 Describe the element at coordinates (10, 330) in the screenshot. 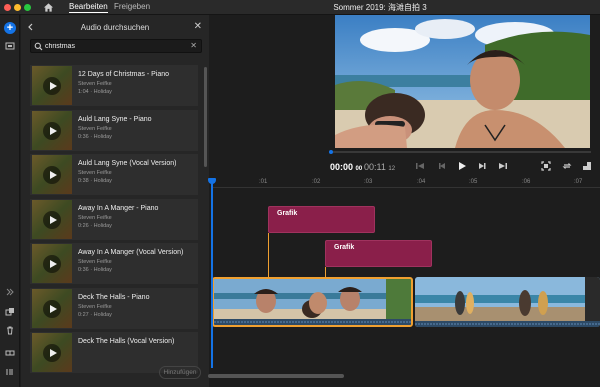

I see `trash-icon` at that location.